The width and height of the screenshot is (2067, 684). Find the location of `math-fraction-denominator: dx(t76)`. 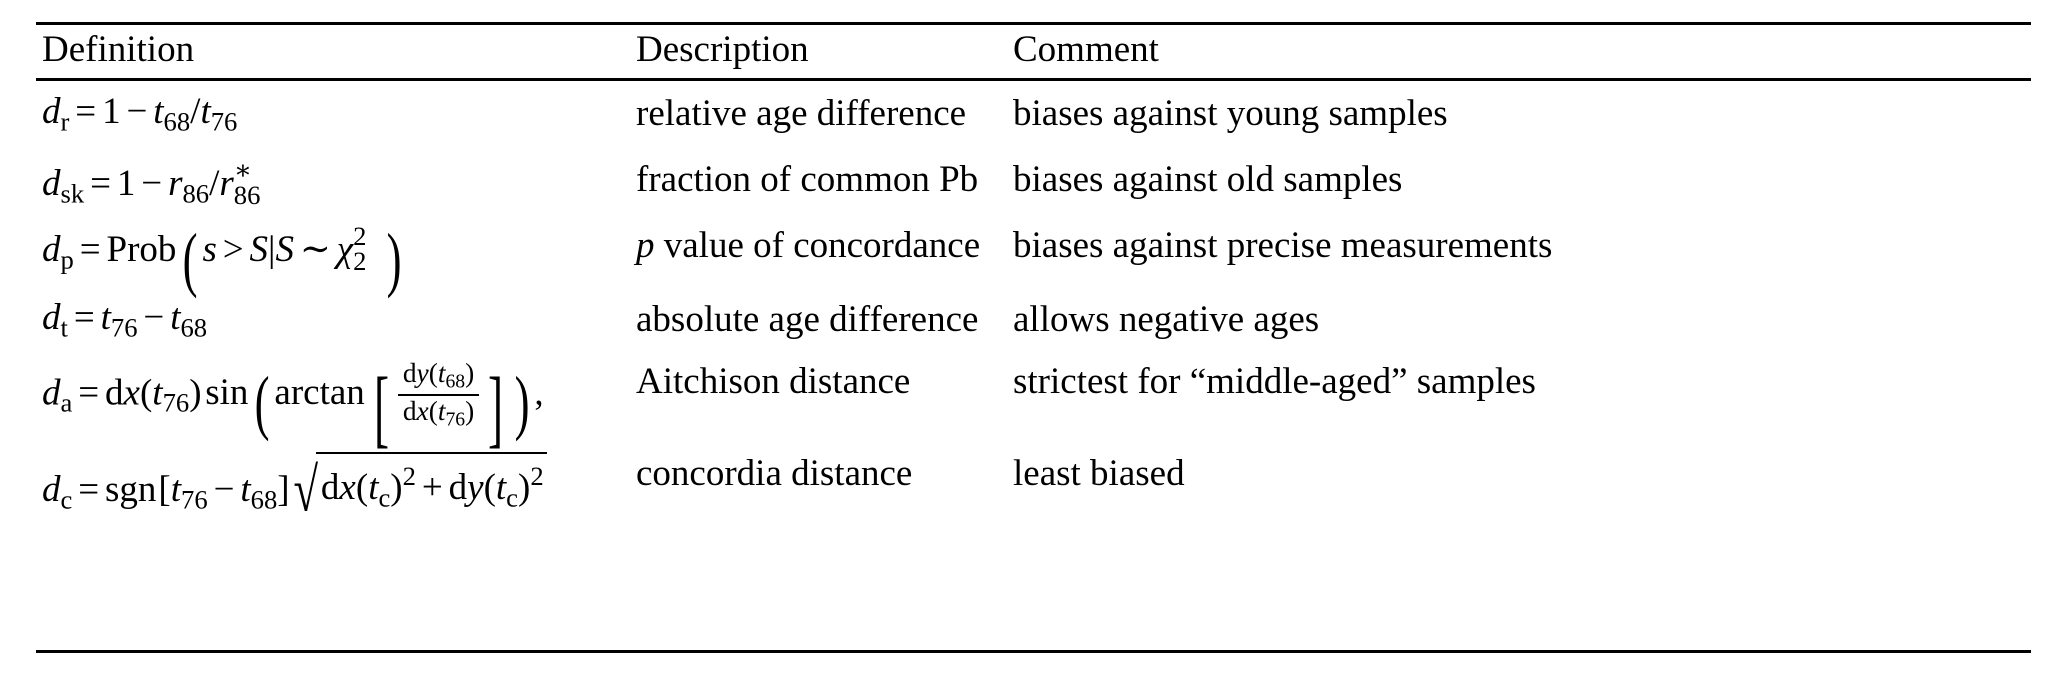

math-fraction-denominator: dx(t76) is located at coordinates (438, 412).